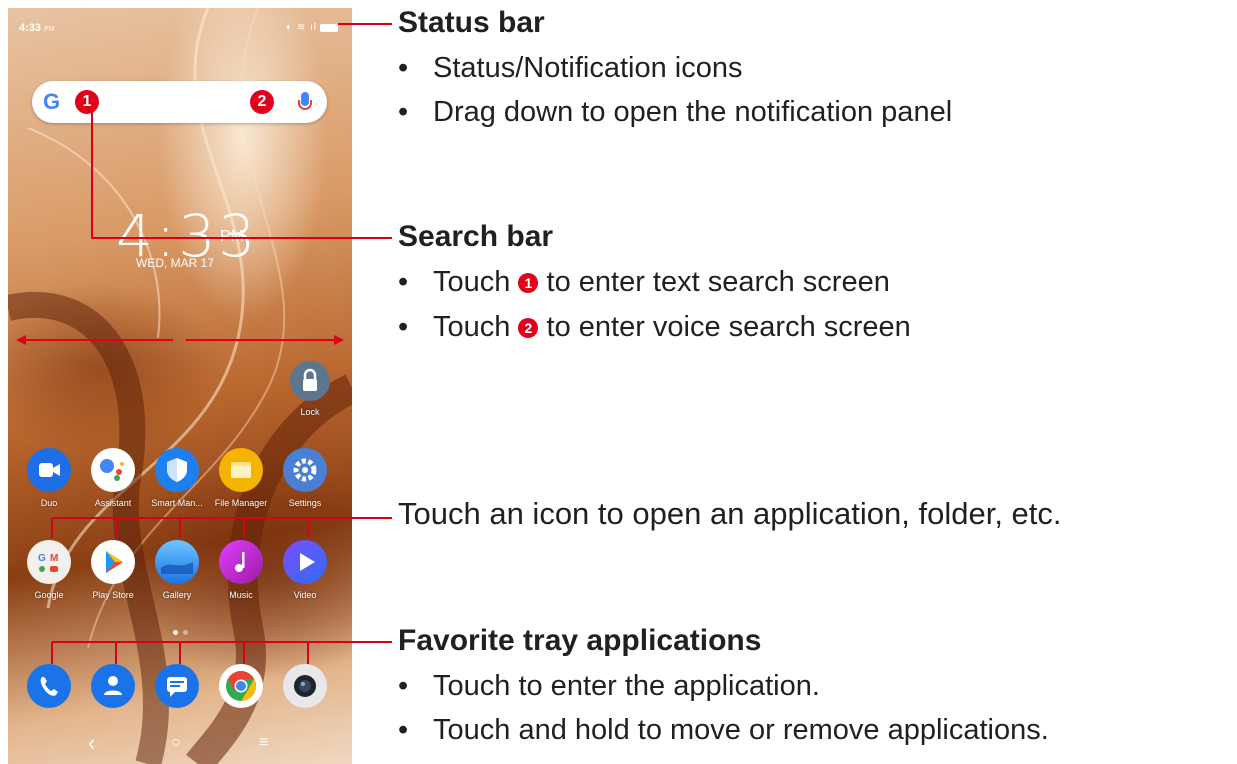  I want to click on app-video: Video, so click(305, 570).